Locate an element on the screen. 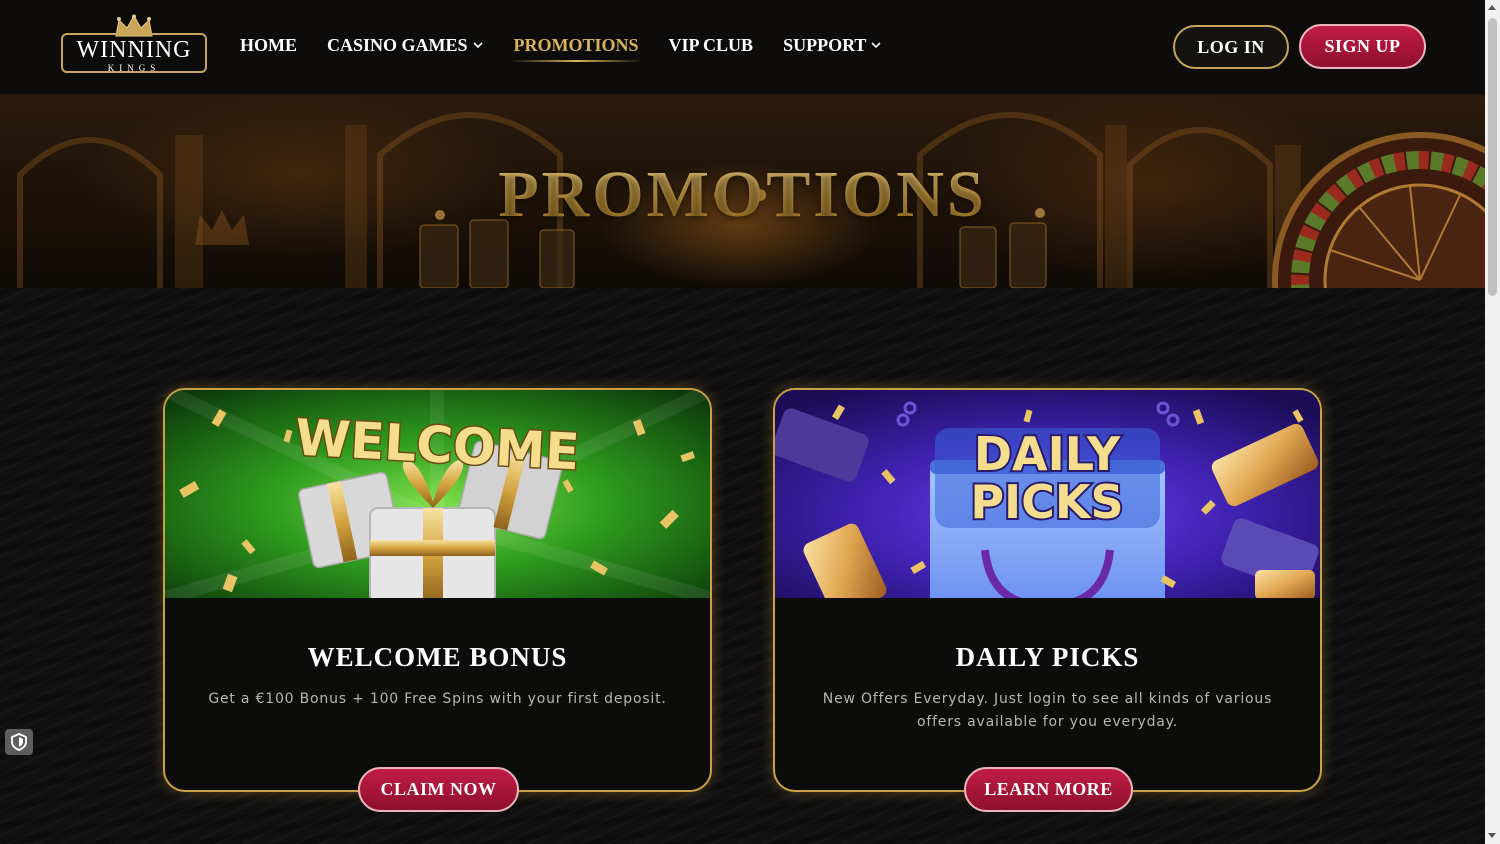 This screenshot has height=844, width=1500. scroll-up-arrow is located at coordinates (1492, 7).